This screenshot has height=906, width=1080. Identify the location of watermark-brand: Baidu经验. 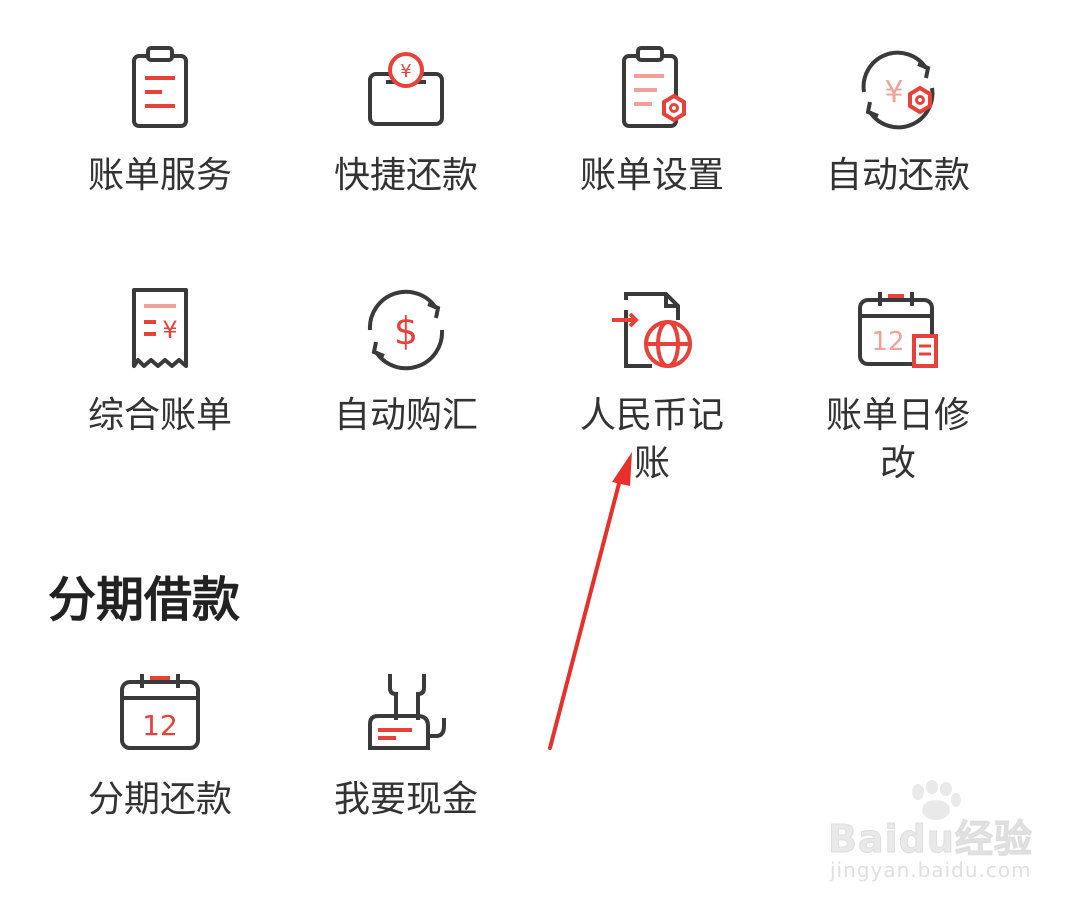
(930, 839).